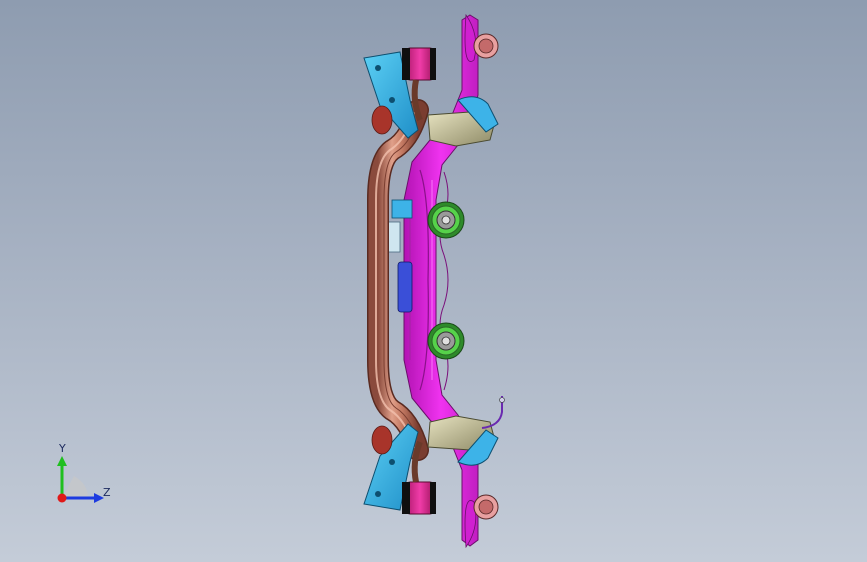 Image resolution: width=867 pixels, height=562 pixels. I want to click on x-axis-dot, so click(62, 498).